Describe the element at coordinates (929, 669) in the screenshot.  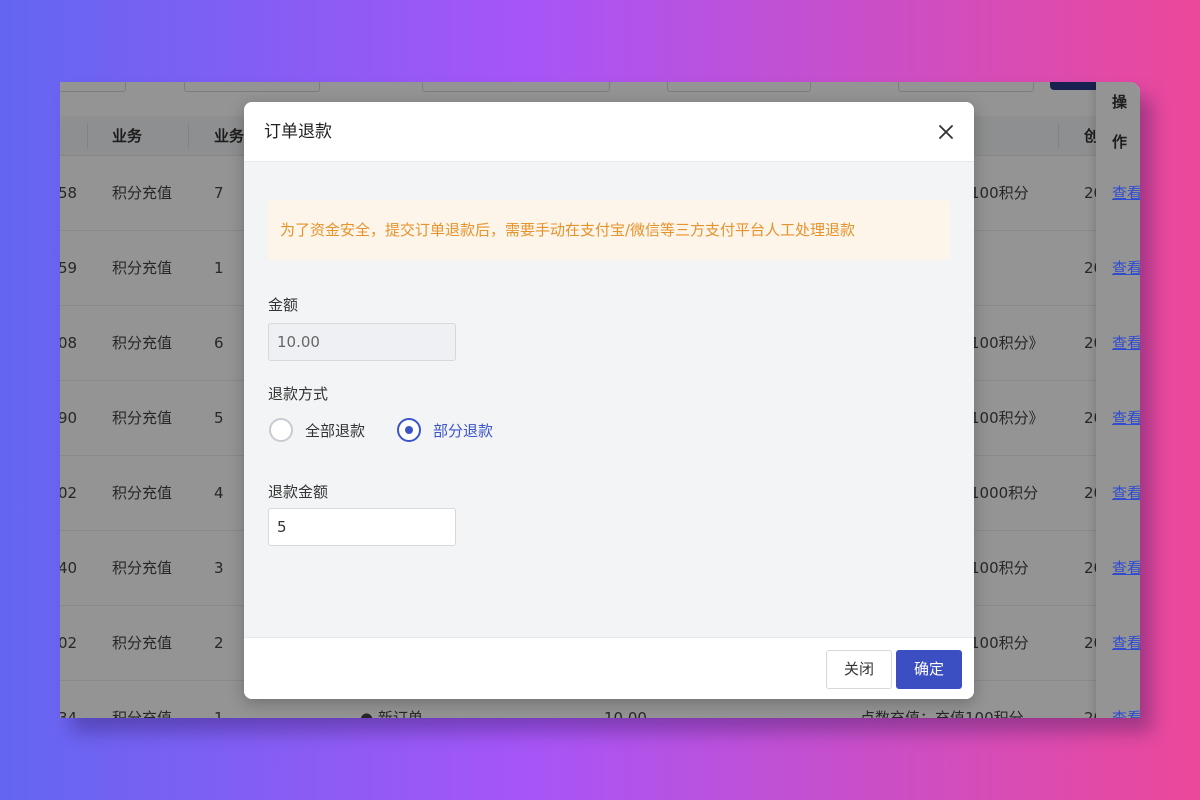
I see `confirm-button: 确定` at that location.